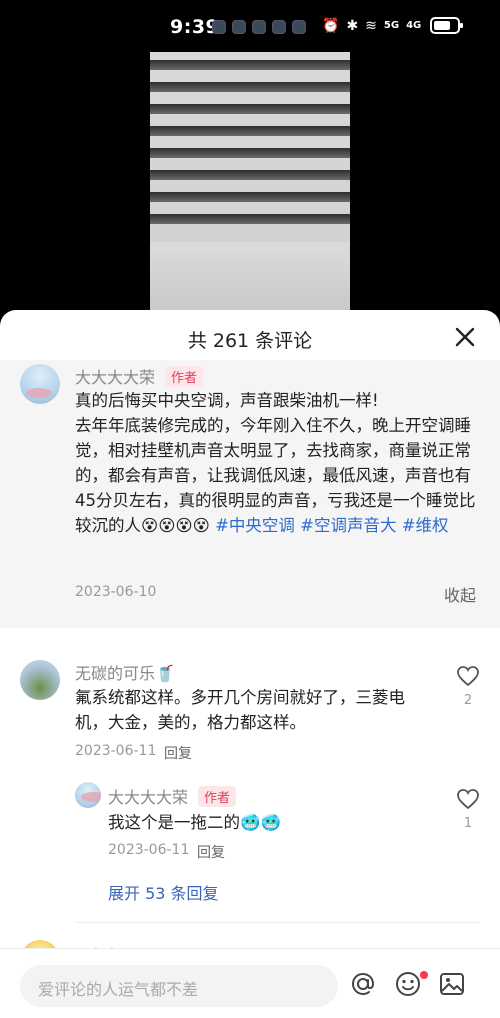 The width and height of the screenshot is (500, 1018). I want to click on hashtag-link: #中央空调, so click(255, 525).